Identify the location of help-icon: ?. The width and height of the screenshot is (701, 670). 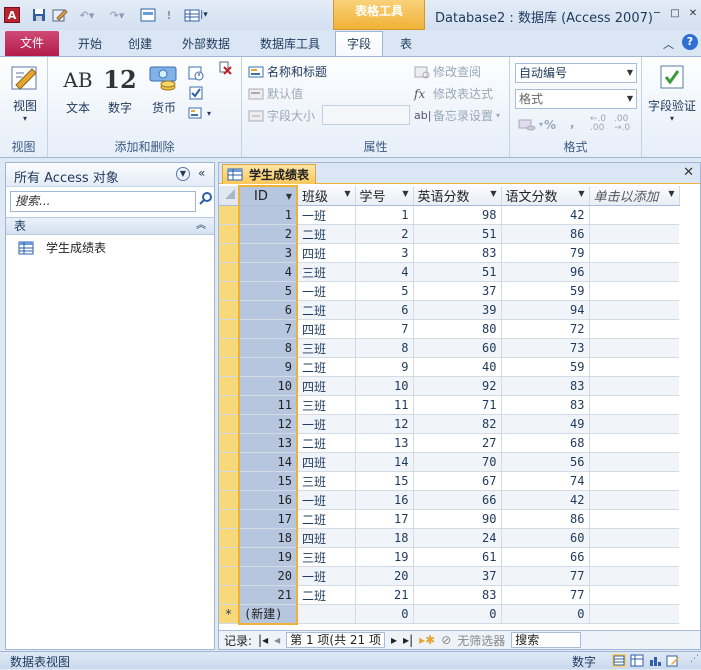
(690, 42).